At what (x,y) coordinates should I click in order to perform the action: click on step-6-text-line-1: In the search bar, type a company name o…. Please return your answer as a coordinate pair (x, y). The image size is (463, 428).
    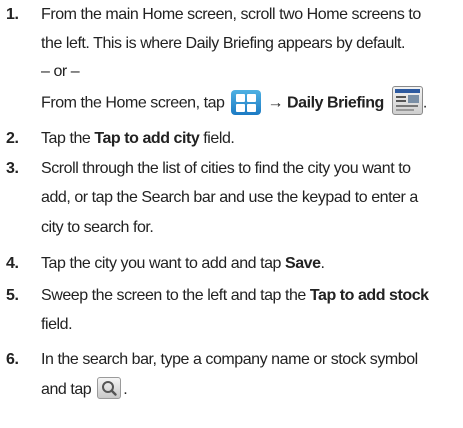
    Looking at the image, I should click on (229, 359).